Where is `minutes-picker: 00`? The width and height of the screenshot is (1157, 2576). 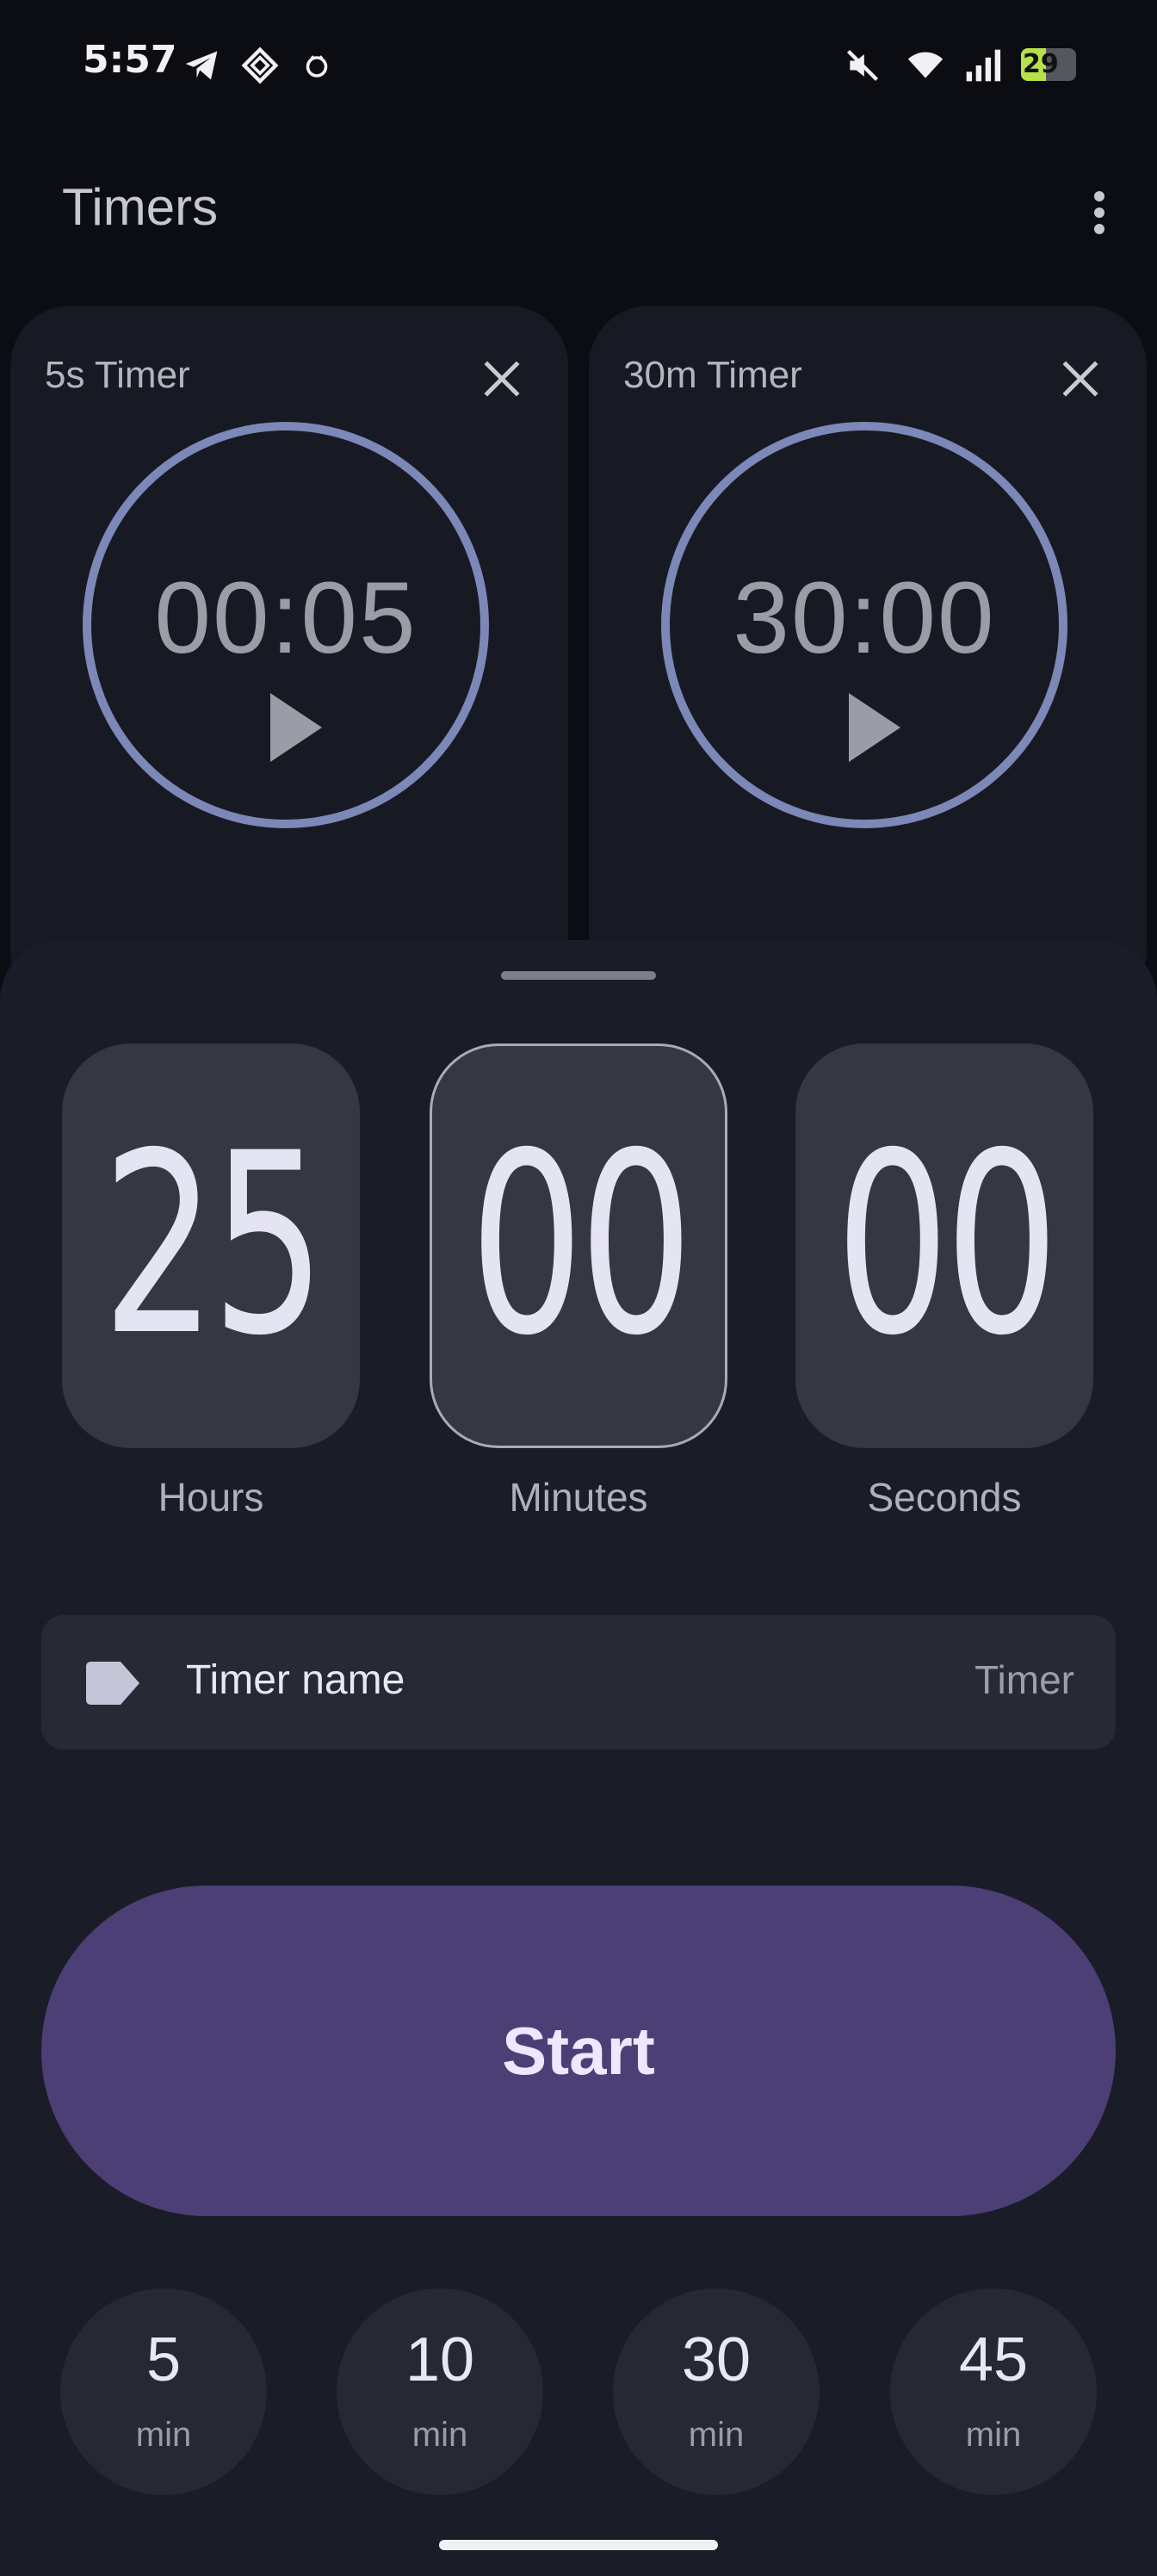
minutes-picker: 00 is located at coordinates (579, 1245).